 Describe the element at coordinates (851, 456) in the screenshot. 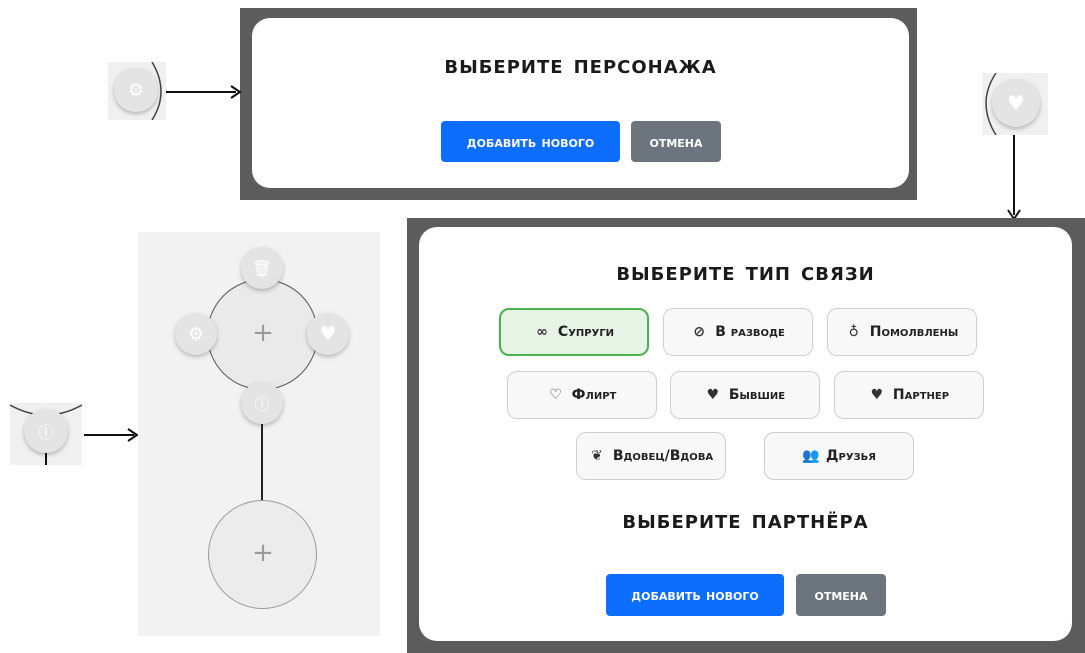

I see `relation-option-label: Друзья` at that location.